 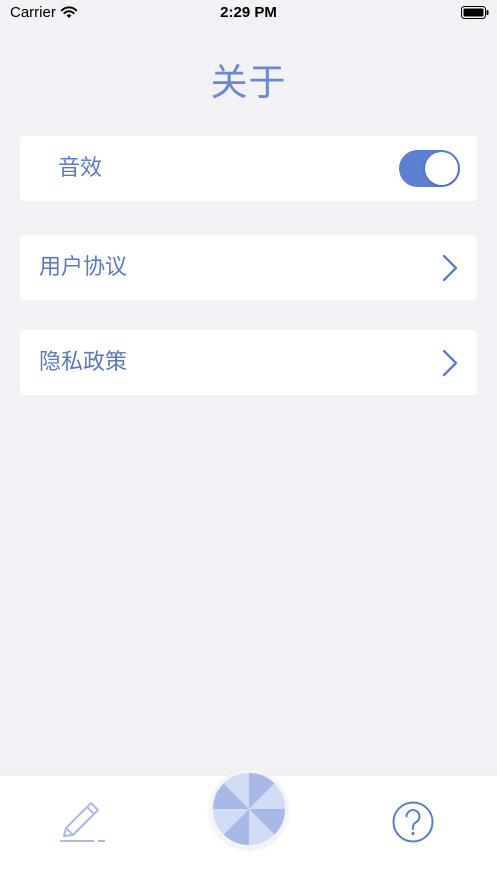 I want to click on pencil-icon, so click(x=83, y=822).